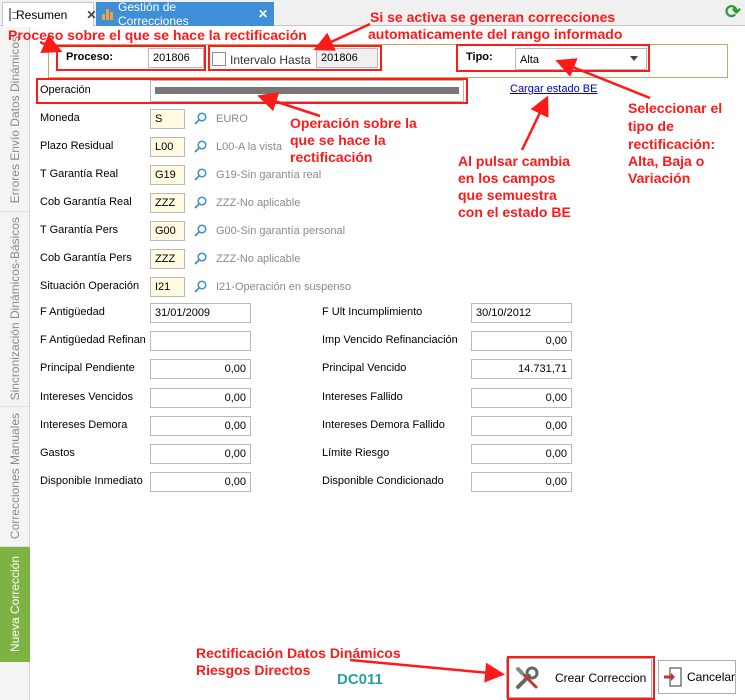 Image resolution: width=745 pixels, height=700 pixels. I want to click on lookup-description: G00-Sin garantía personal, so click(281, 231).